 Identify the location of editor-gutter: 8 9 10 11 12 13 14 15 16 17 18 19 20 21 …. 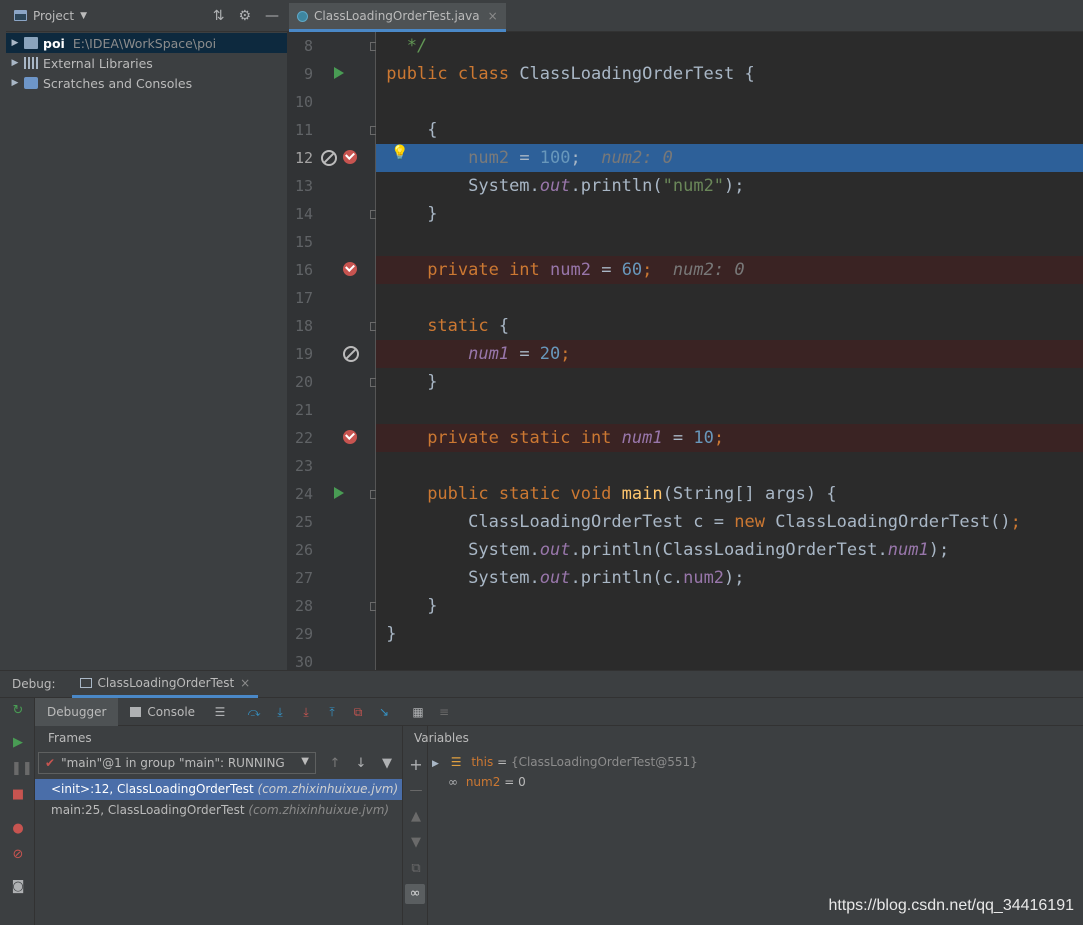
(333, 351).